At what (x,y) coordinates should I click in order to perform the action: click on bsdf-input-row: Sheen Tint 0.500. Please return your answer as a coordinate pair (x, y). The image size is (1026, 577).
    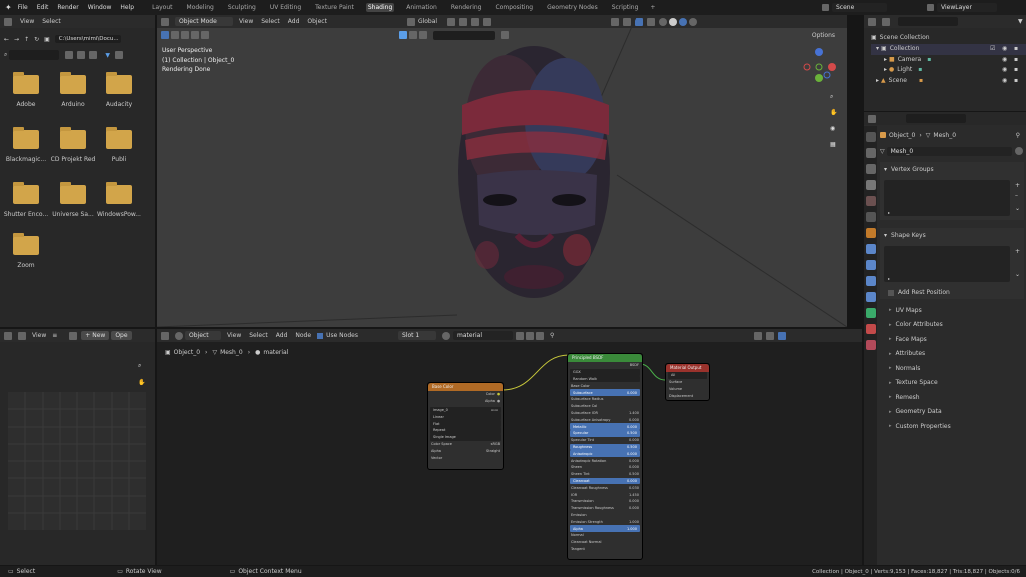
    Looking at the image, I should click on (605, 474).